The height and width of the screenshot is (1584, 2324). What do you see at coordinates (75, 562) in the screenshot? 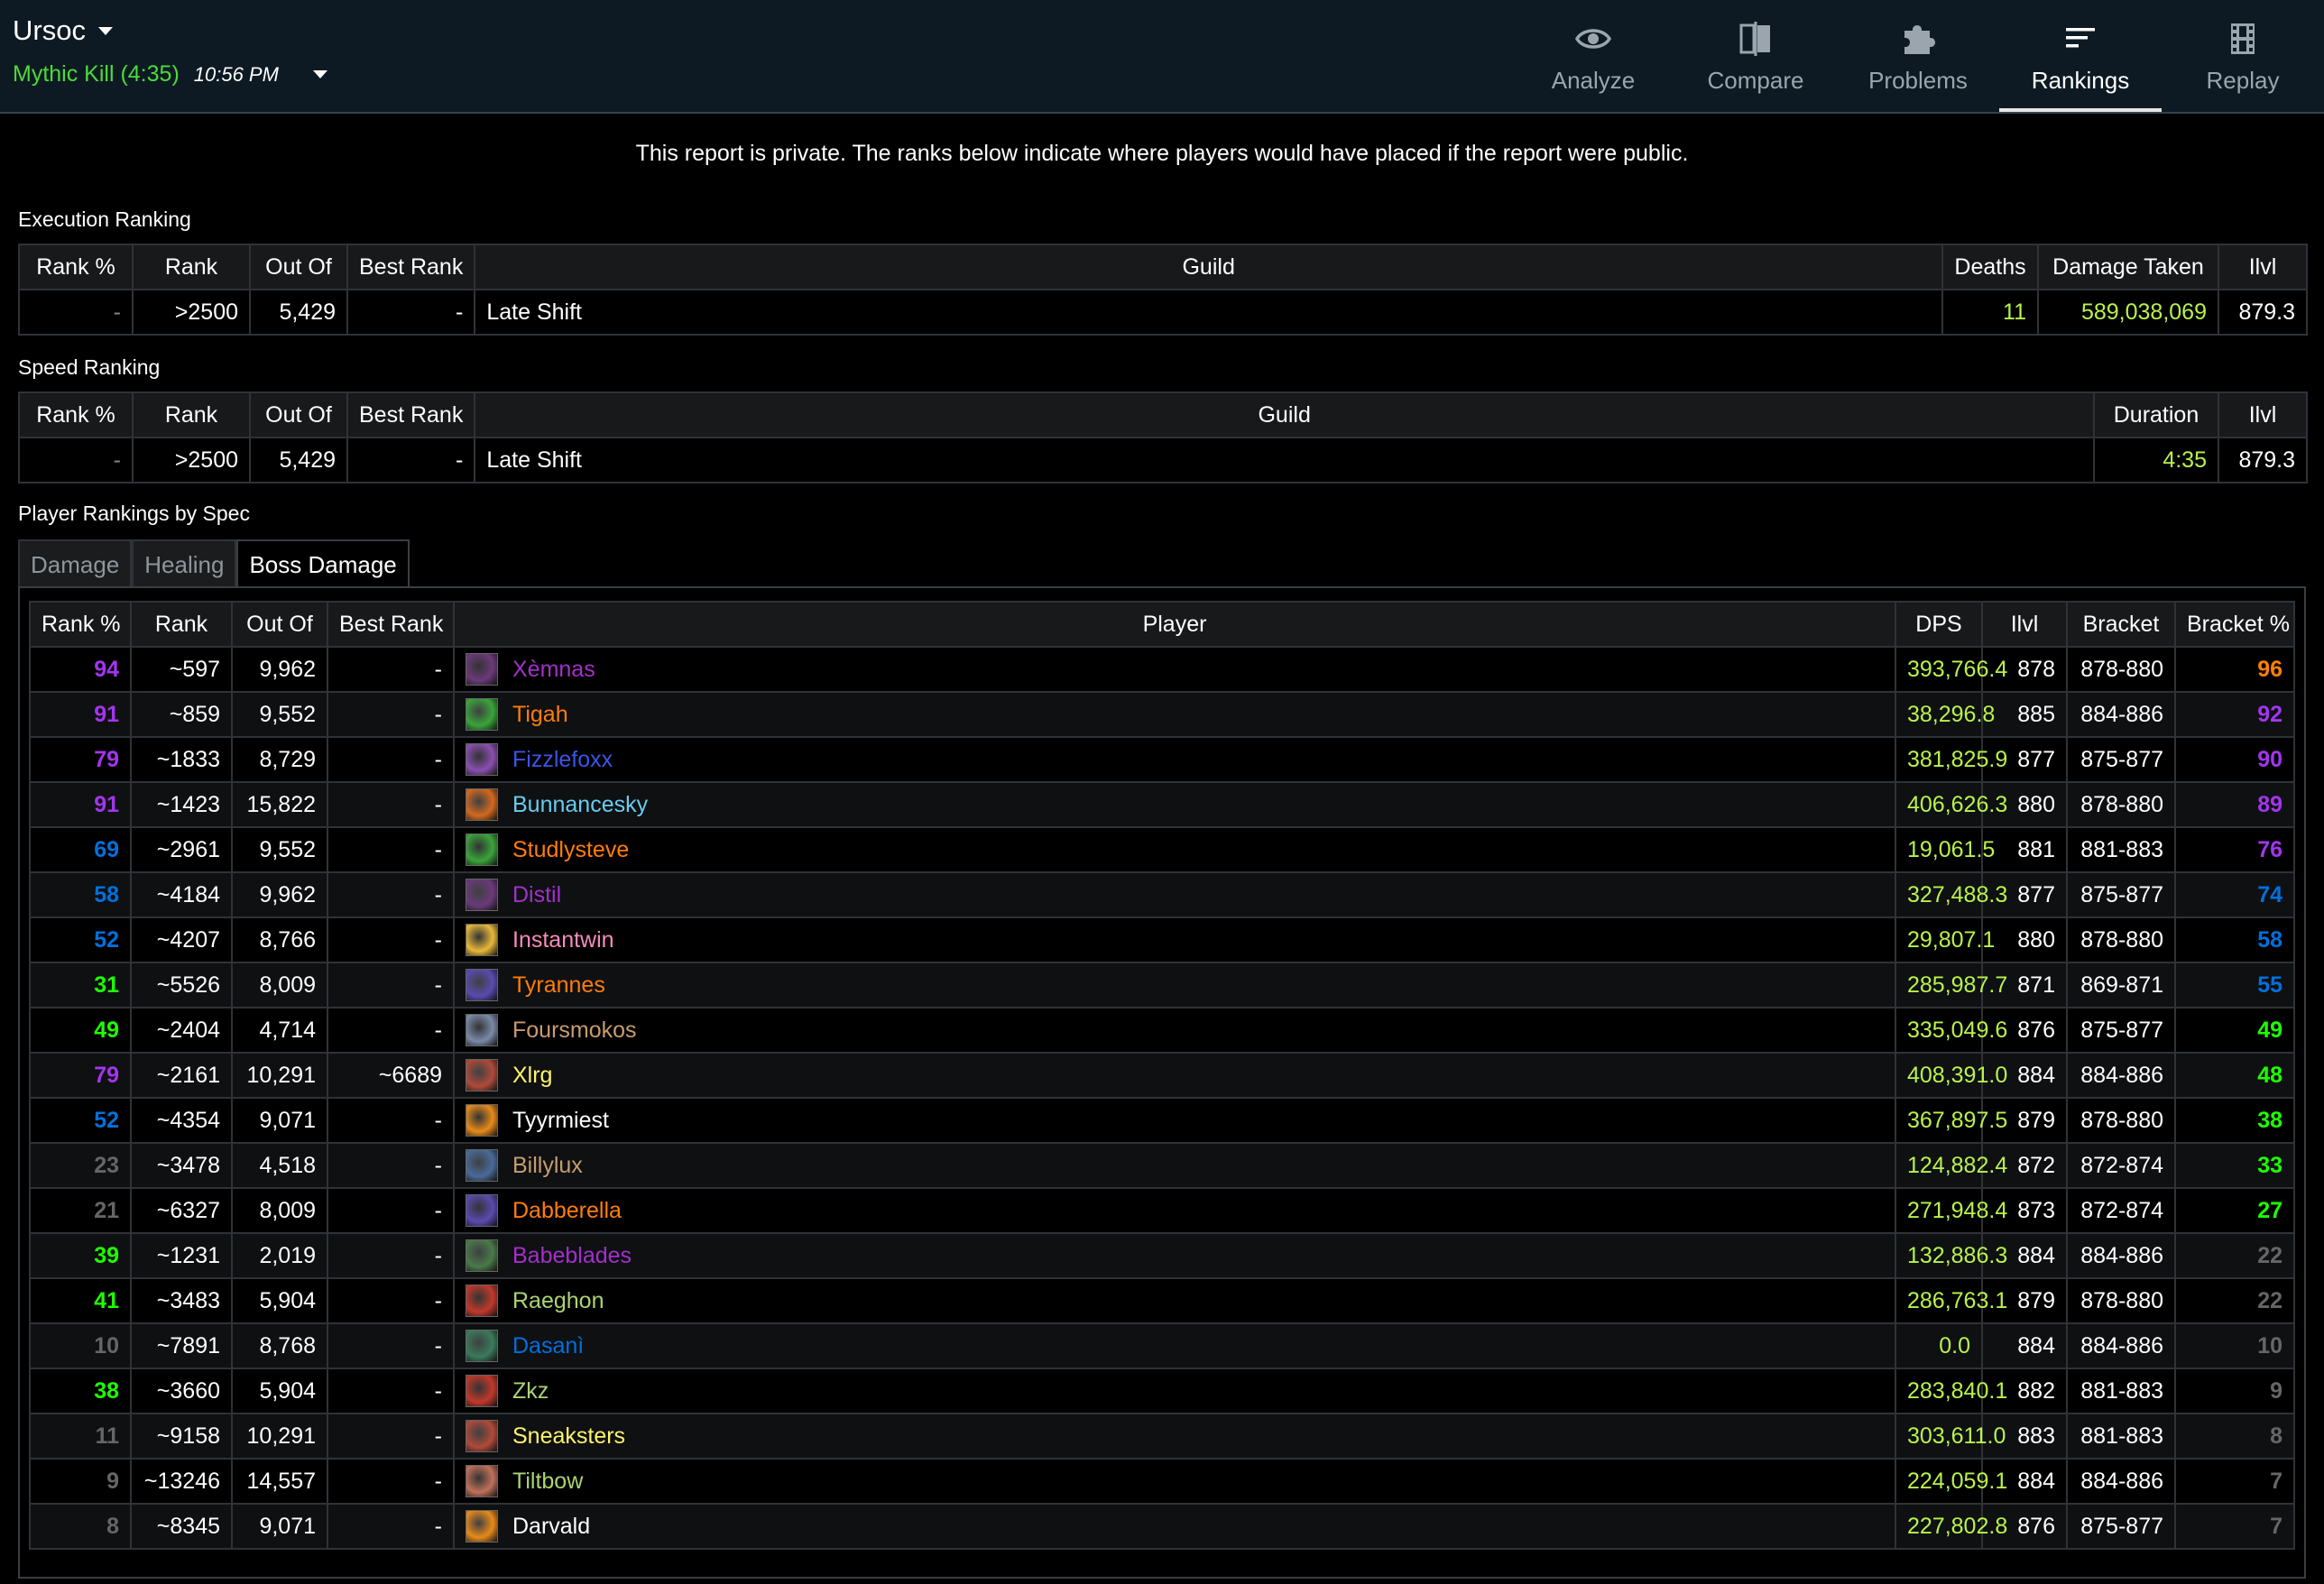
I see `tab-damage: Damage` at bounding box center [75, 562].